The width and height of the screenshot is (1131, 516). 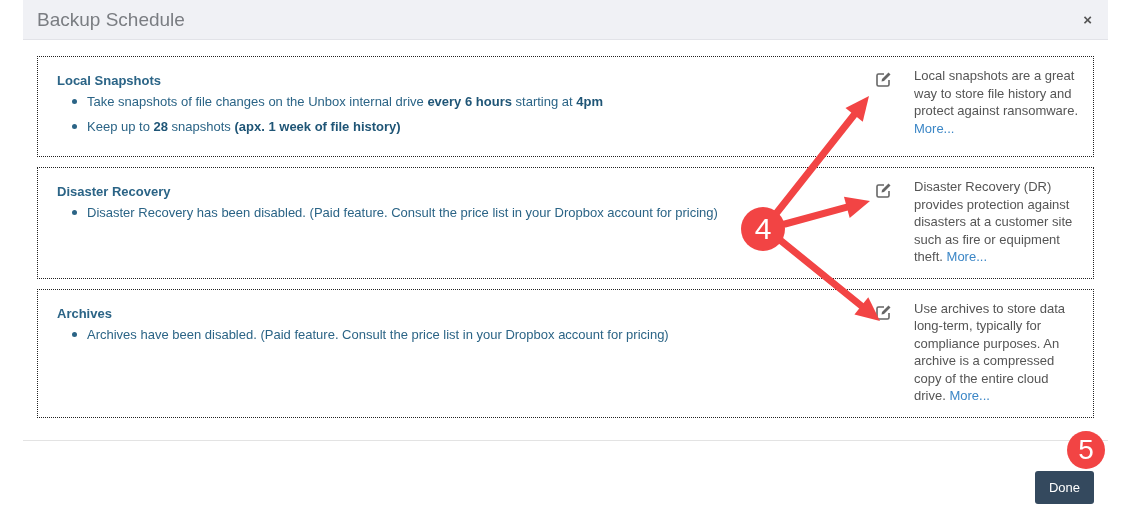 I want to click on step-badge: 4, so click(x=763, y=229).